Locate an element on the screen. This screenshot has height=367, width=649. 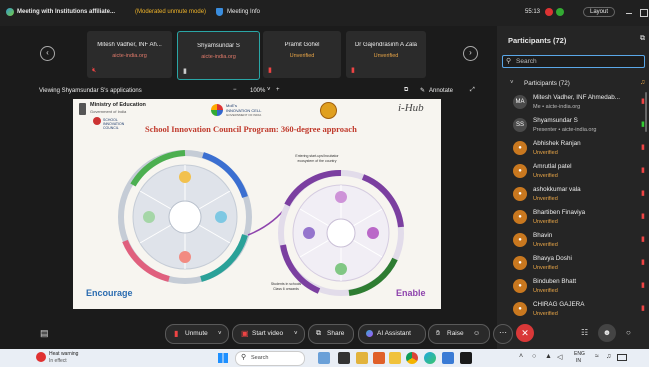
thumbnails-prev-button: ‹ is located at coordinates (47, 53).